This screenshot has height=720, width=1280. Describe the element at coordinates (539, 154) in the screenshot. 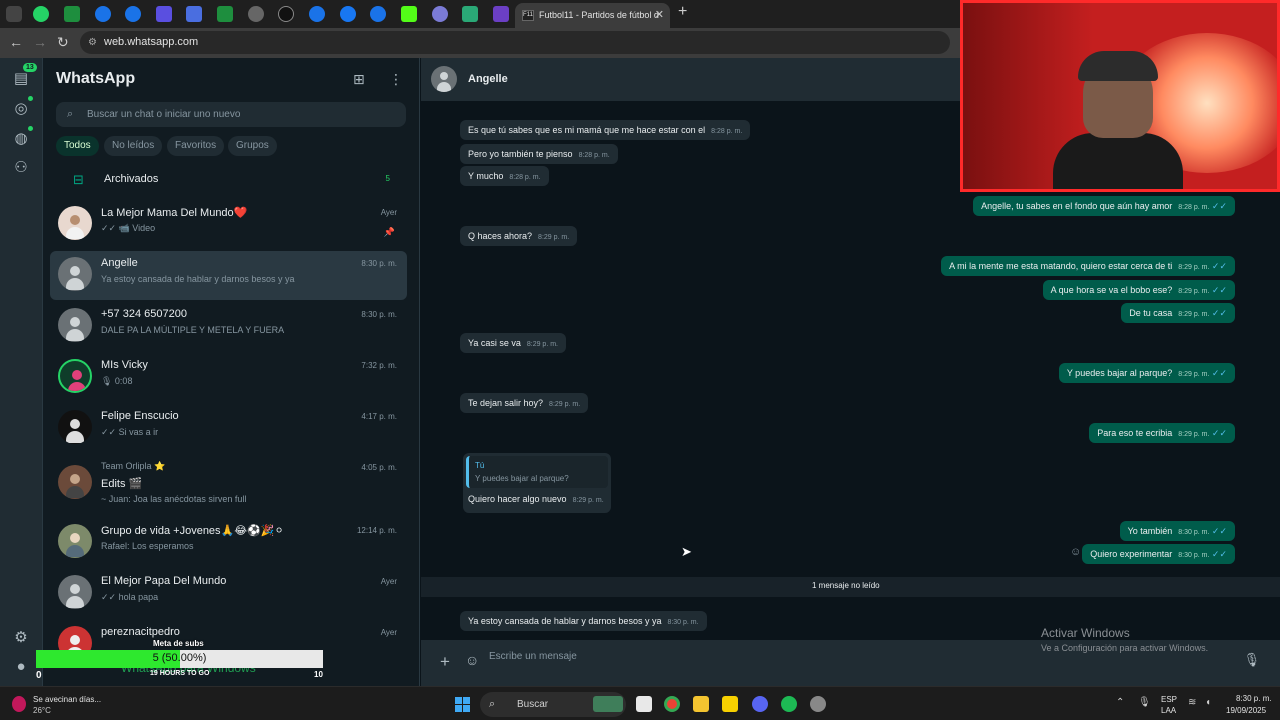

I see `message-in: Pero yo también te pienso 8:28 p. m.` at that location.